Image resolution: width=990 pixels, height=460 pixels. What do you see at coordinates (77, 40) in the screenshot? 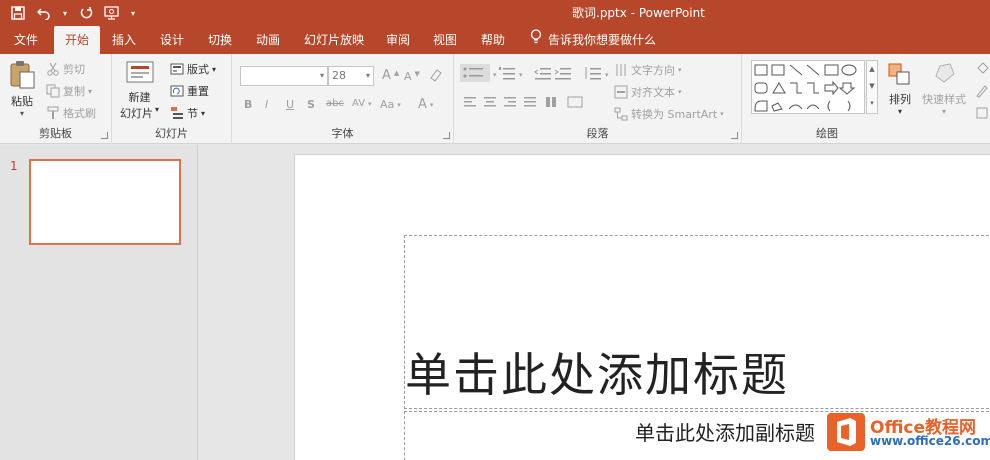
I see `tab-home: 开始` at bounding box center [77, 40].